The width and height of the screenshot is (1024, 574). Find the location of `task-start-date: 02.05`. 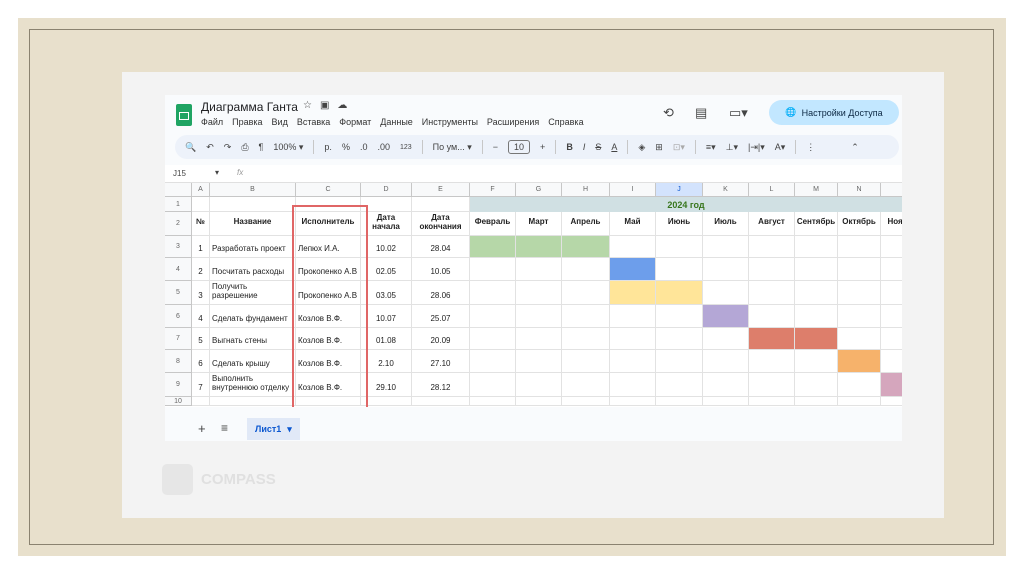

task-start-date: 02.05 is located at coordinates (386, 269).